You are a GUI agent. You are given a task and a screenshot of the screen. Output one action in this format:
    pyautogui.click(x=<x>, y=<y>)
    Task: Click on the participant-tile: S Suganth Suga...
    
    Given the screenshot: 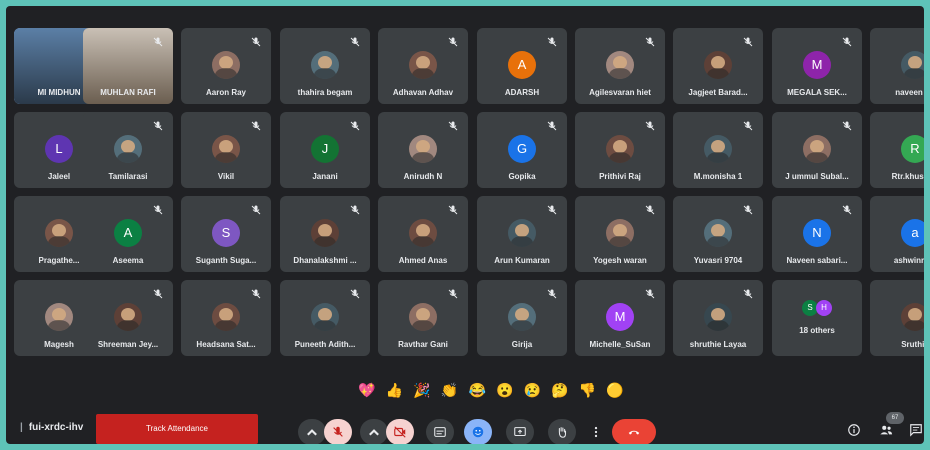 What is the action you would take?
    pyautogui.click(x=226, y=234)
    